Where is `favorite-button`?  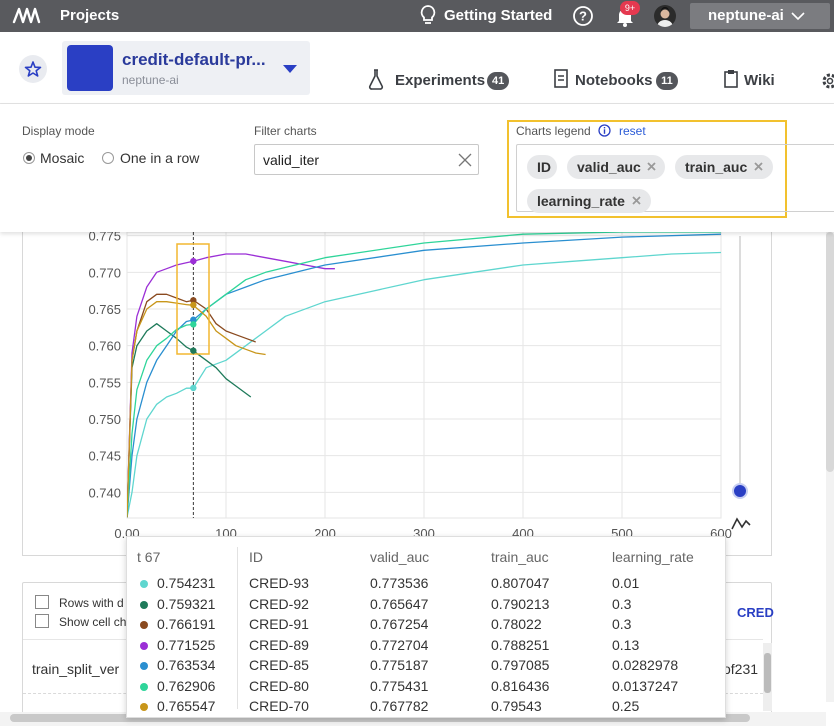
favorite-button is located at coordinates (33, 69).